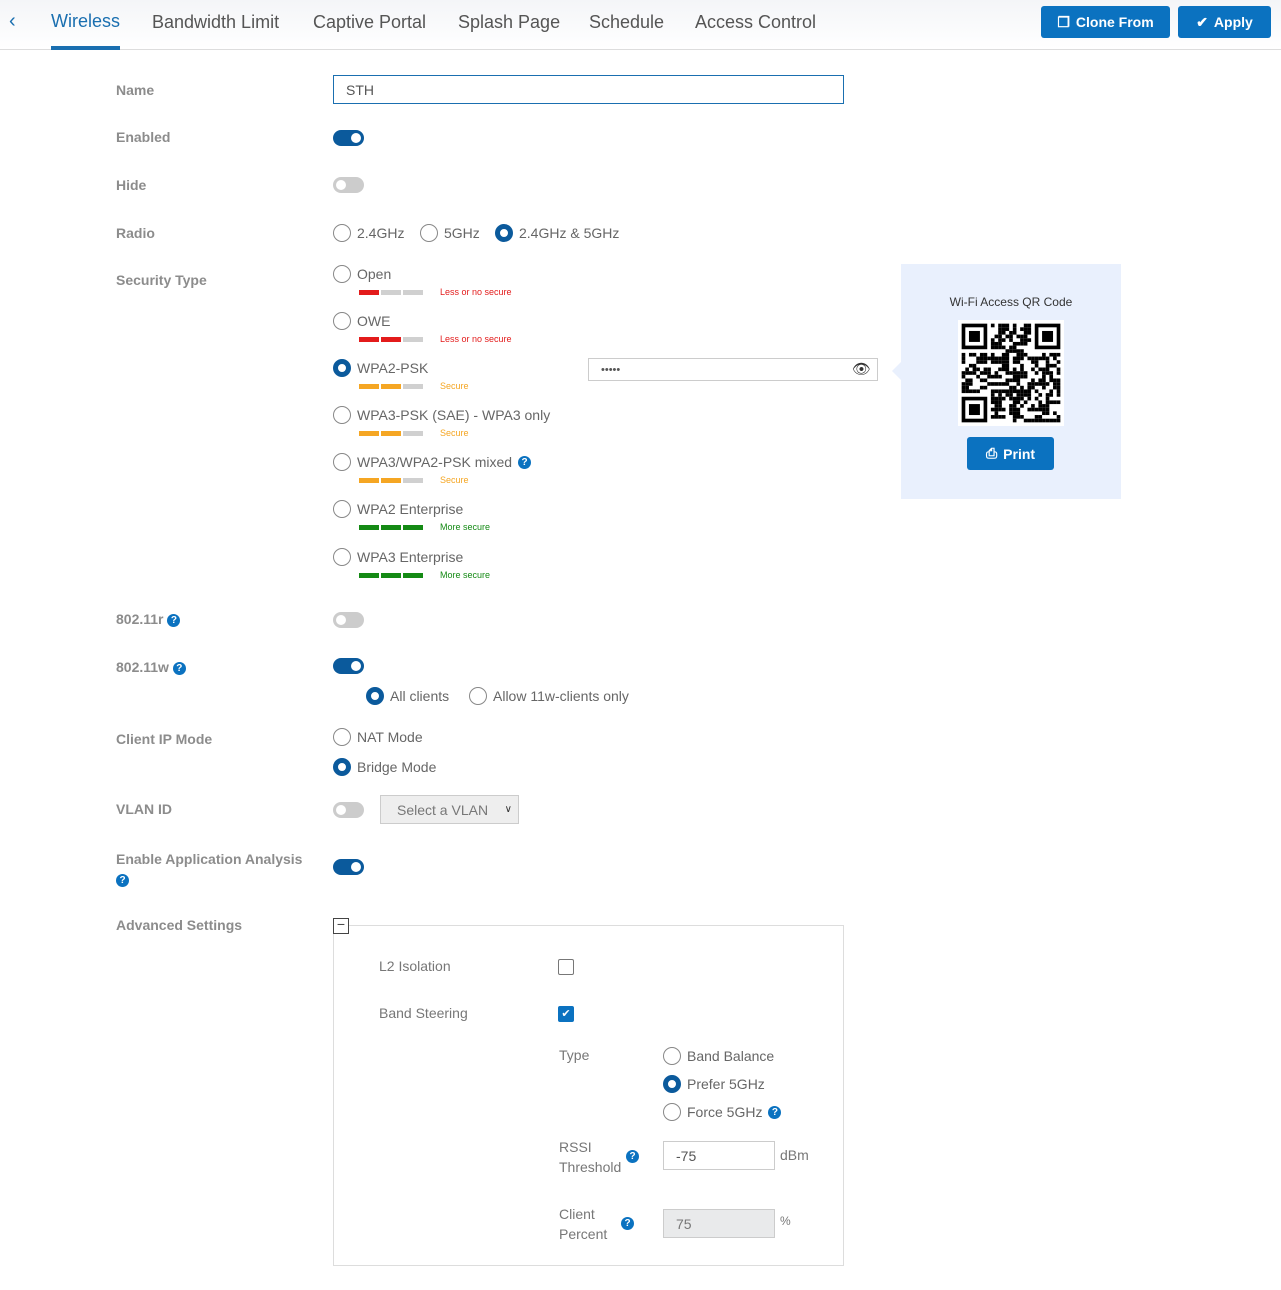 The image size is (1281, 1290). Describe the element at coordinates (566, 1014) in the screenshot. I see `band-steering-checkbox: ✔` at that location.